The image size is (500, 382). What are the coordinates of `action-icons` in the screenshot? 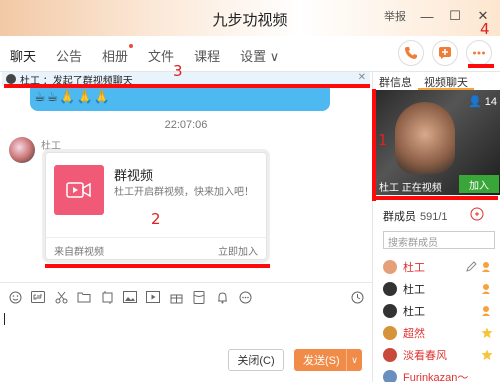 It's located at (445, 53).